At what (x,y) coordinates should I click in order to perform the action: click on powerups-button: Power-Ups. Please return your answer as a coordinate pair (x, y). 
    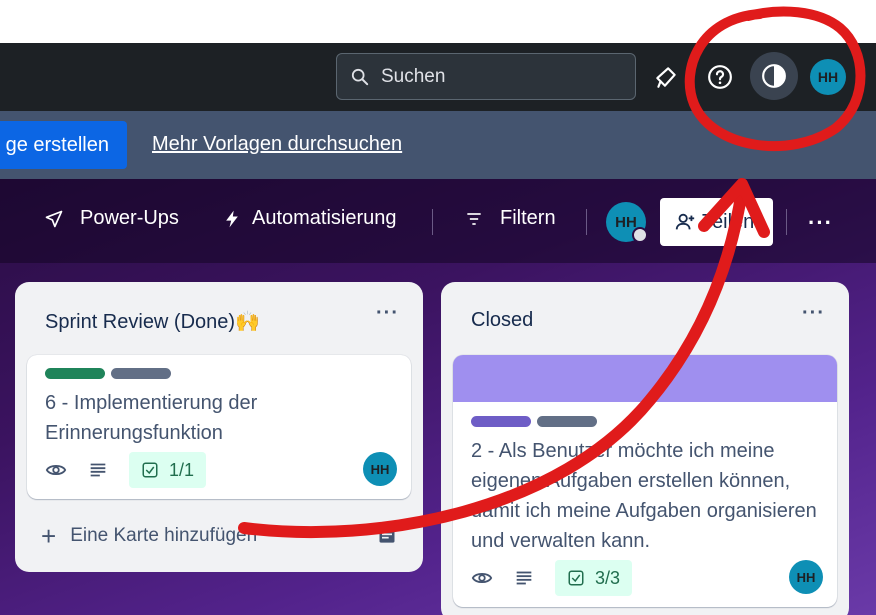
    Looking at the image, I should click on (111, 218).